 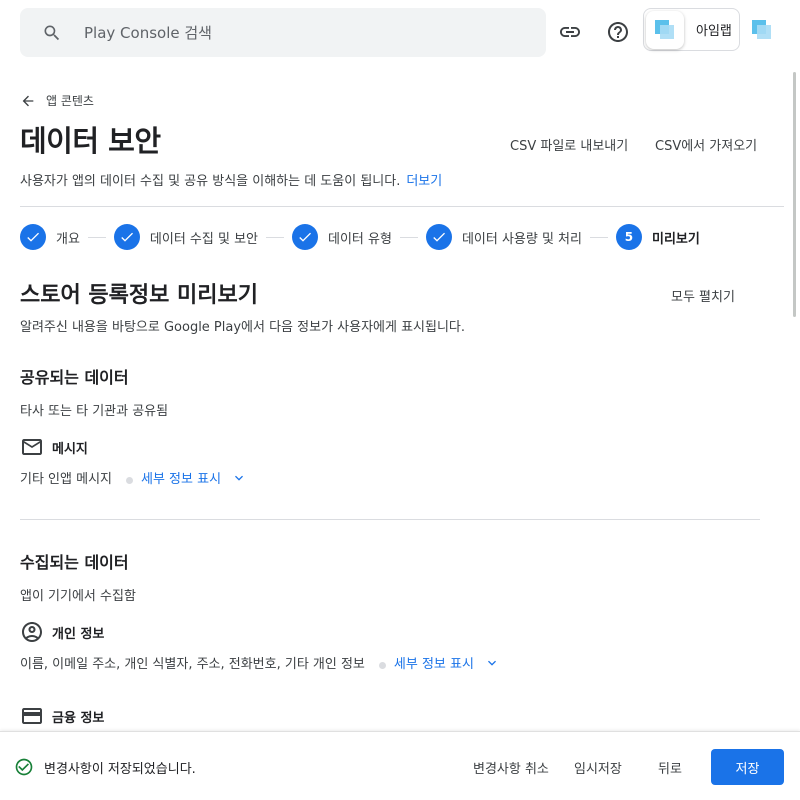 I want to click on help-icon, so click(x=618, y=32).